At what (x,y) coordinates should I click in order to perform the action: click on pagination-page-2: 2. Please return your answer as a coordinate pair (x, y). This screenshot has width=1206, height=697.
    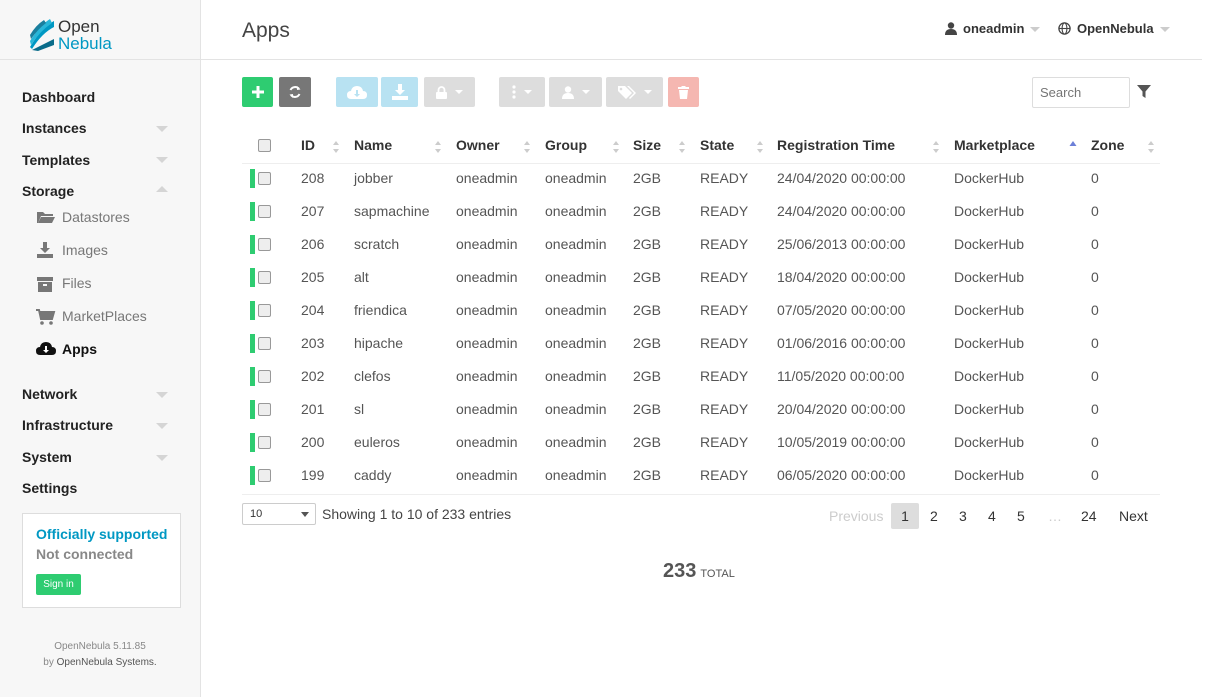
    Looking at the image, I should click on (934, 516).